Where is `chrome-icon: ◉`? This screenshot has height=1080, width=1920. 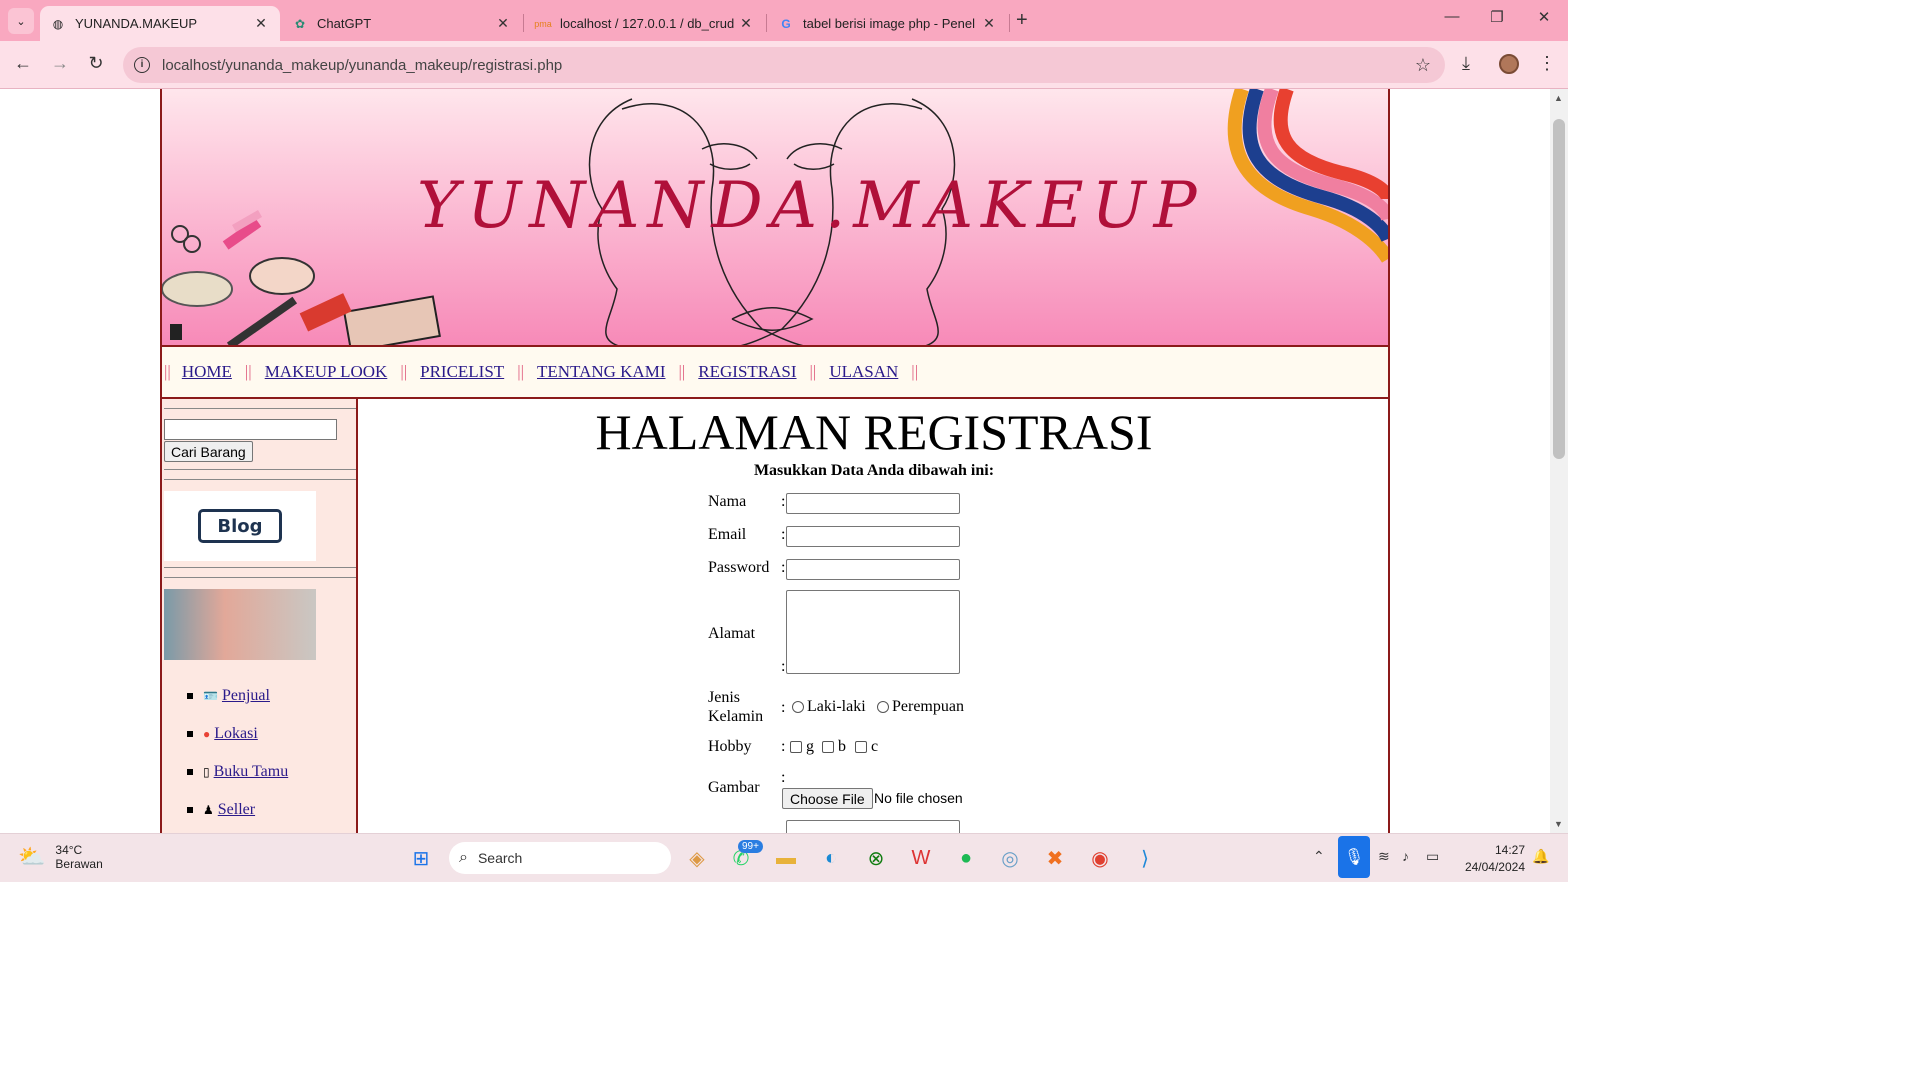
chrome-icon: ◉ is located at coordinates (1100, 858).